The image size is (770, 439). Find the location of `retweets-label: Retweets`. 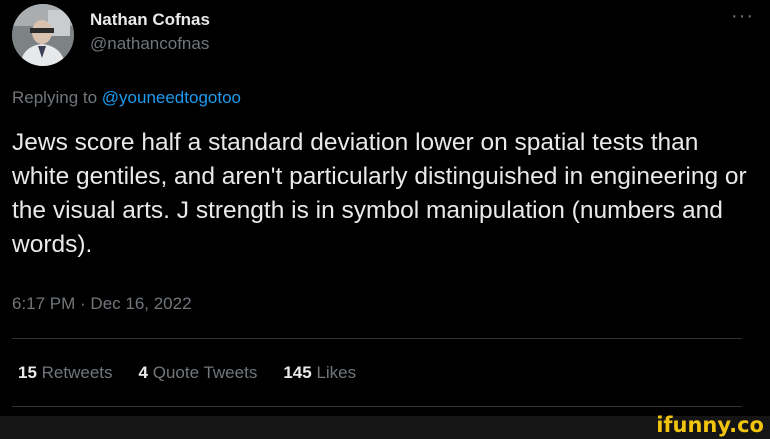

retweets-label: Retweets is located at coordinates (77, 372).